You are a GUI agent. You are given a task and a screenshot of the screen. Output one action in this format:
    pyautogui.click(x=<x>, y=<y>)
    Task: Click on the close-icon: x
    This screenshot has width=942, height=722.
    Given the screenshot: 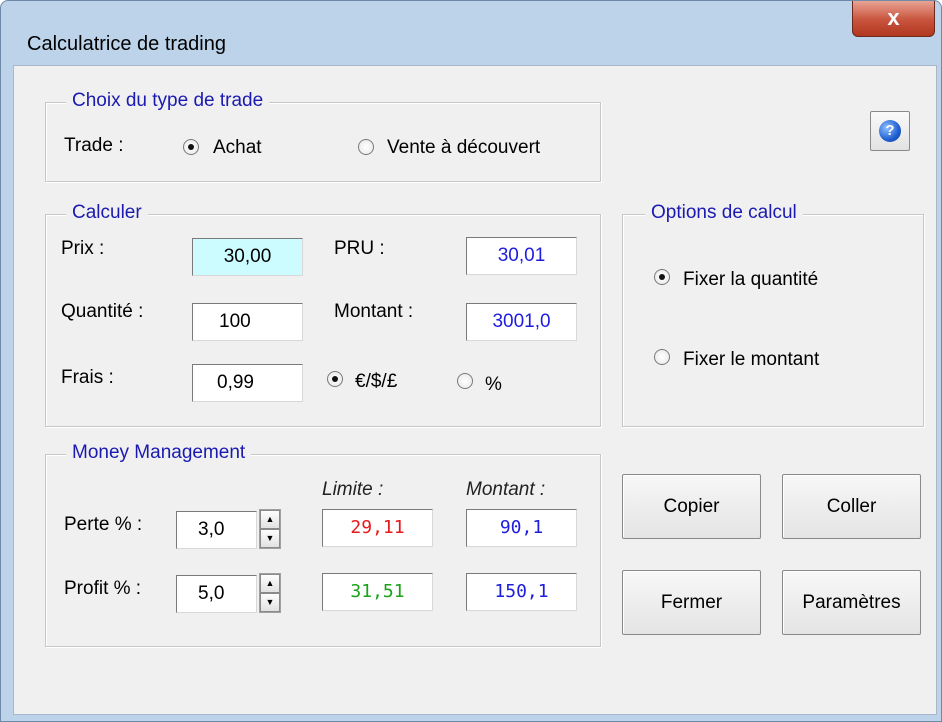 What is the action you would take?
    pyautogui.click(x=893, y=17)
    